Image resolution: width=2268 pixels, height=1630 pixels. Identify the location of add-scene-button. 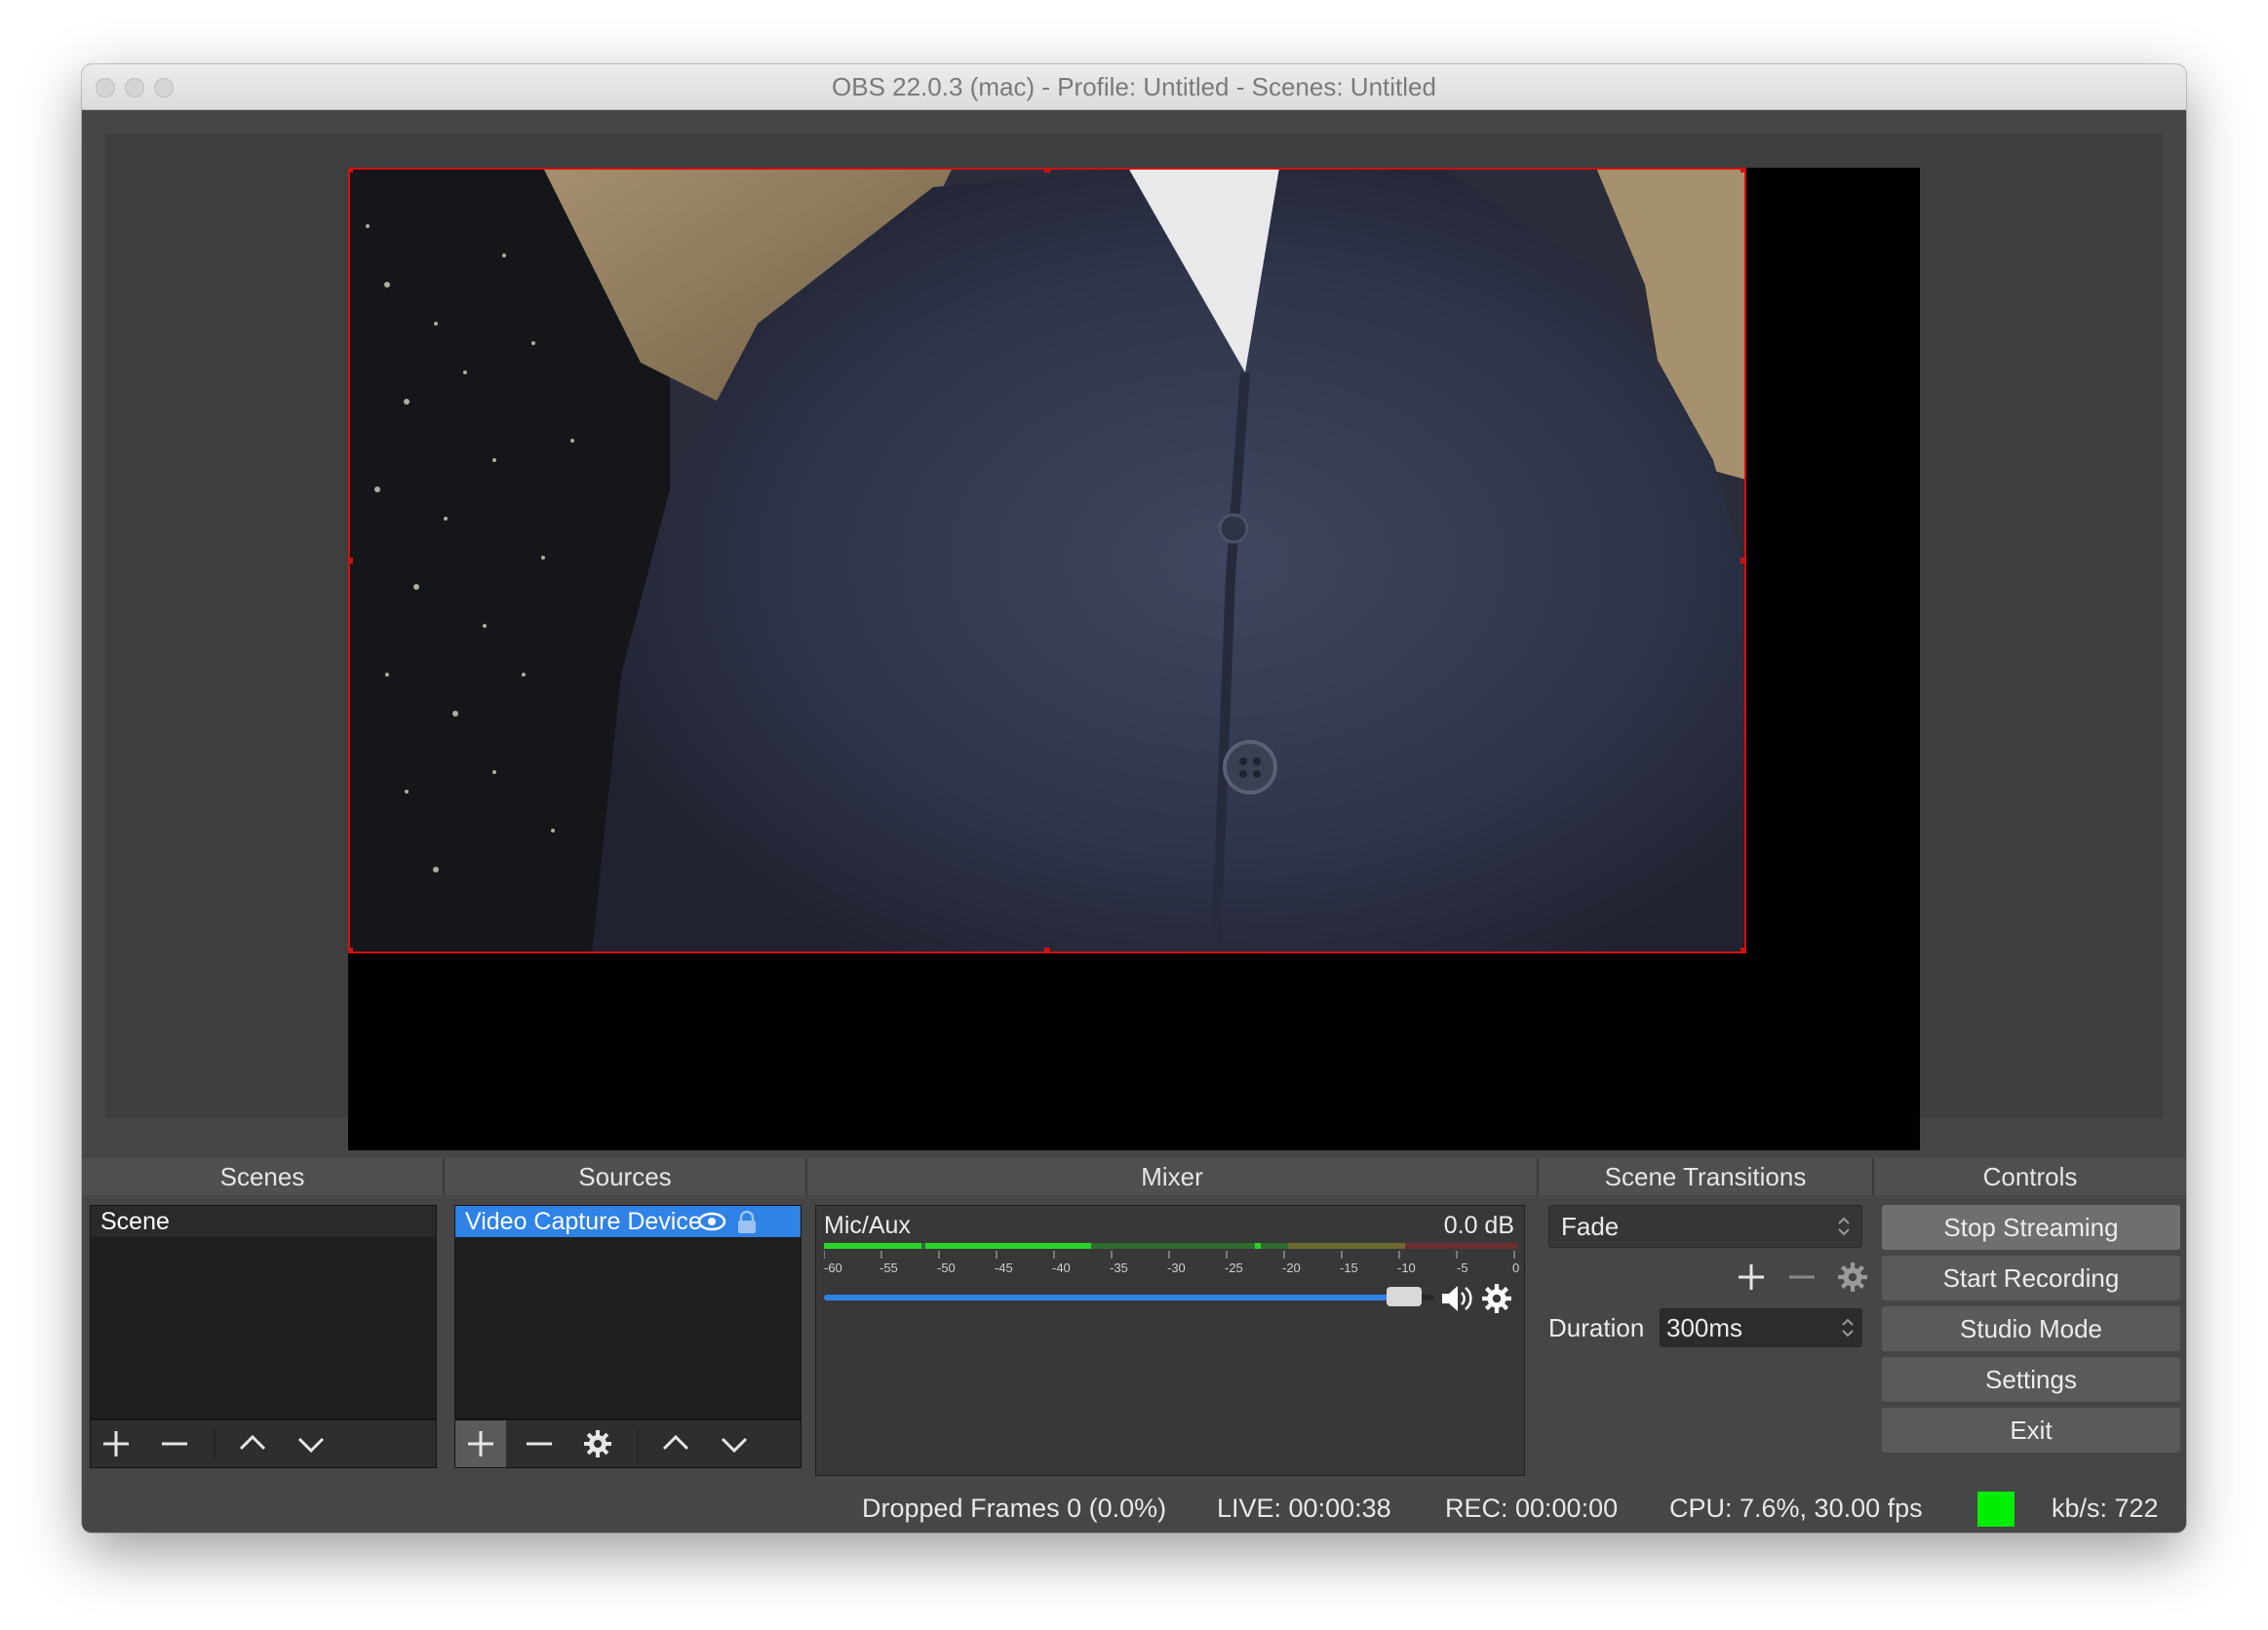
(116, 1443).